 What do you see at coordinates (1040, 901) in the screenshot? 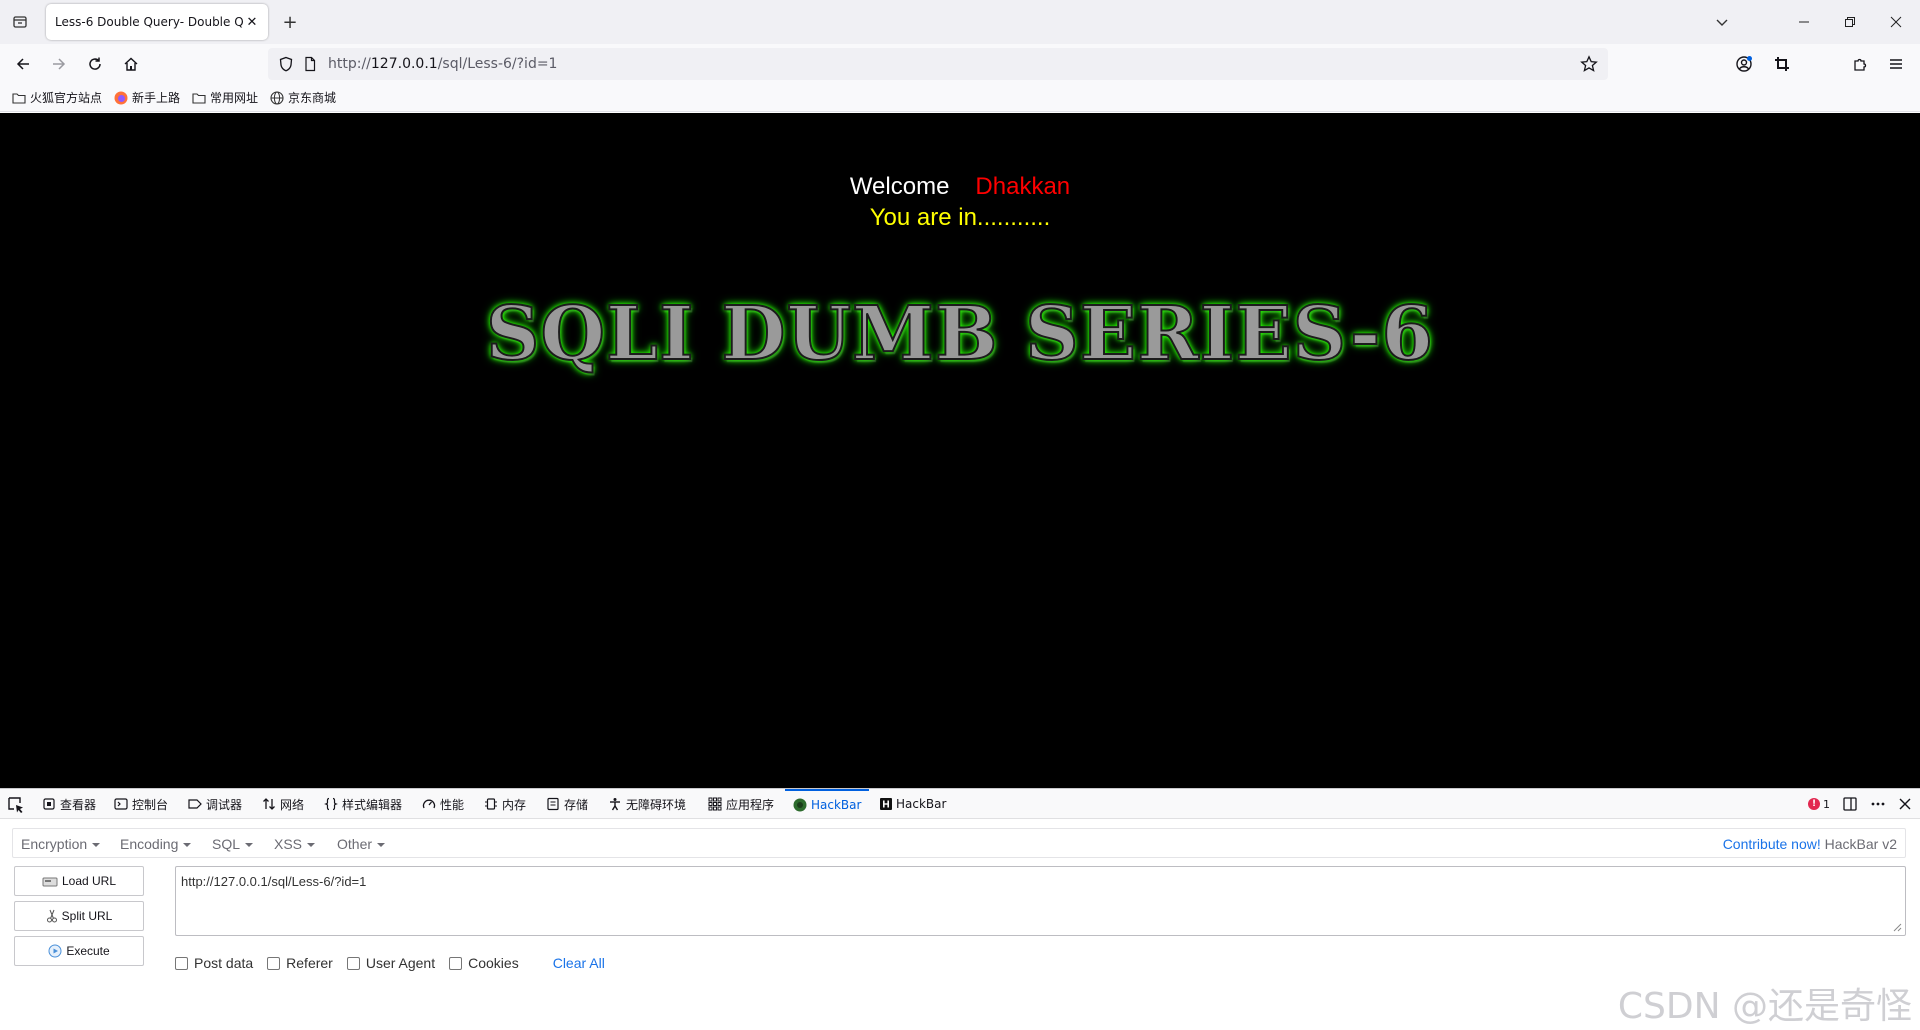
I see `hackbar-url-textarea: http://127.0.0.1/sql/Less-6/?id=1` at bounding box center [1040, 901].